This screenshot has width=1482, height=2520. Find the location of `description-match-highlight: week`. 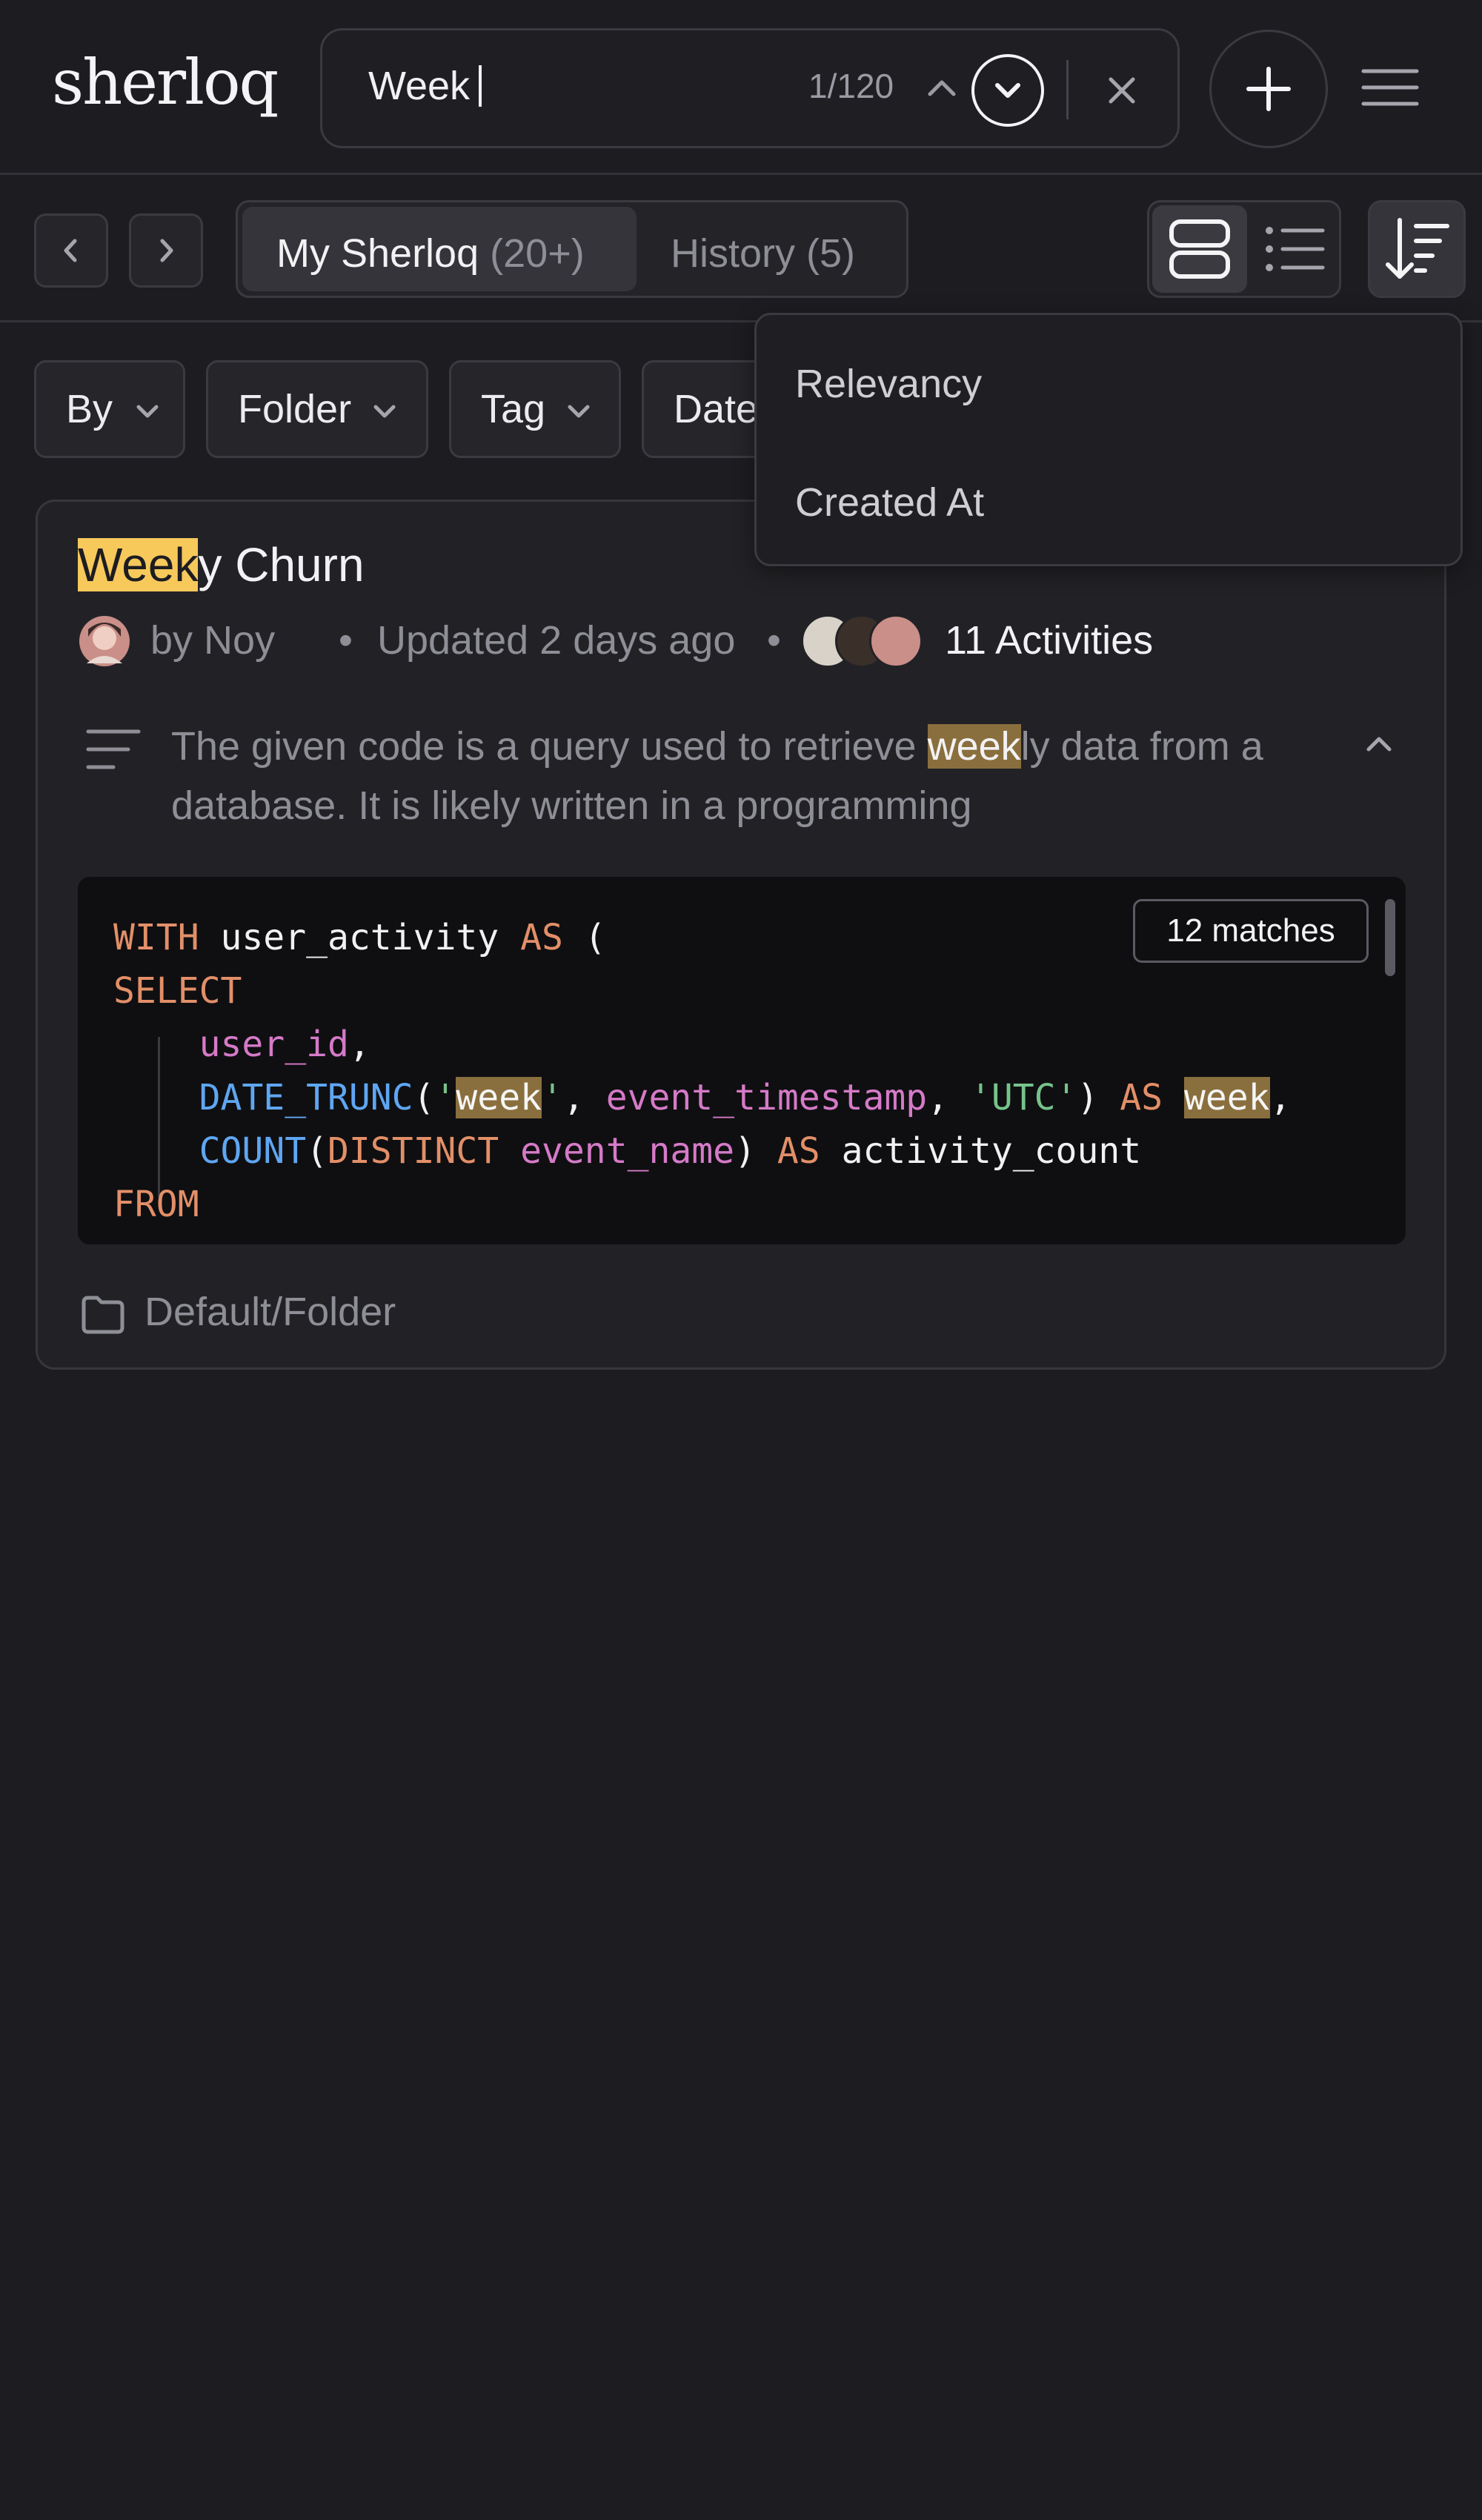

description-match-highlight: week is located at coordinates (974, 747).